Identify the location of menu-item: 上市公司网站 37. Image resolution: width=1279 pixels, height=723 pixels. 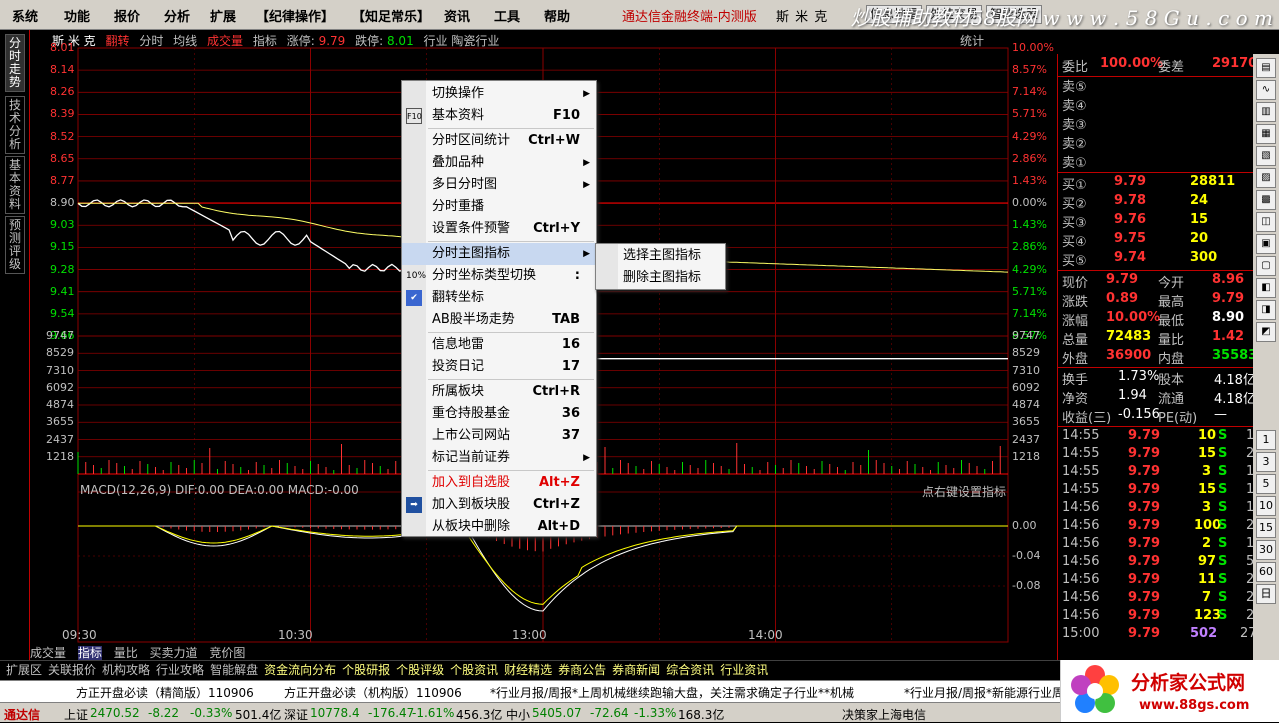
(499, 436).